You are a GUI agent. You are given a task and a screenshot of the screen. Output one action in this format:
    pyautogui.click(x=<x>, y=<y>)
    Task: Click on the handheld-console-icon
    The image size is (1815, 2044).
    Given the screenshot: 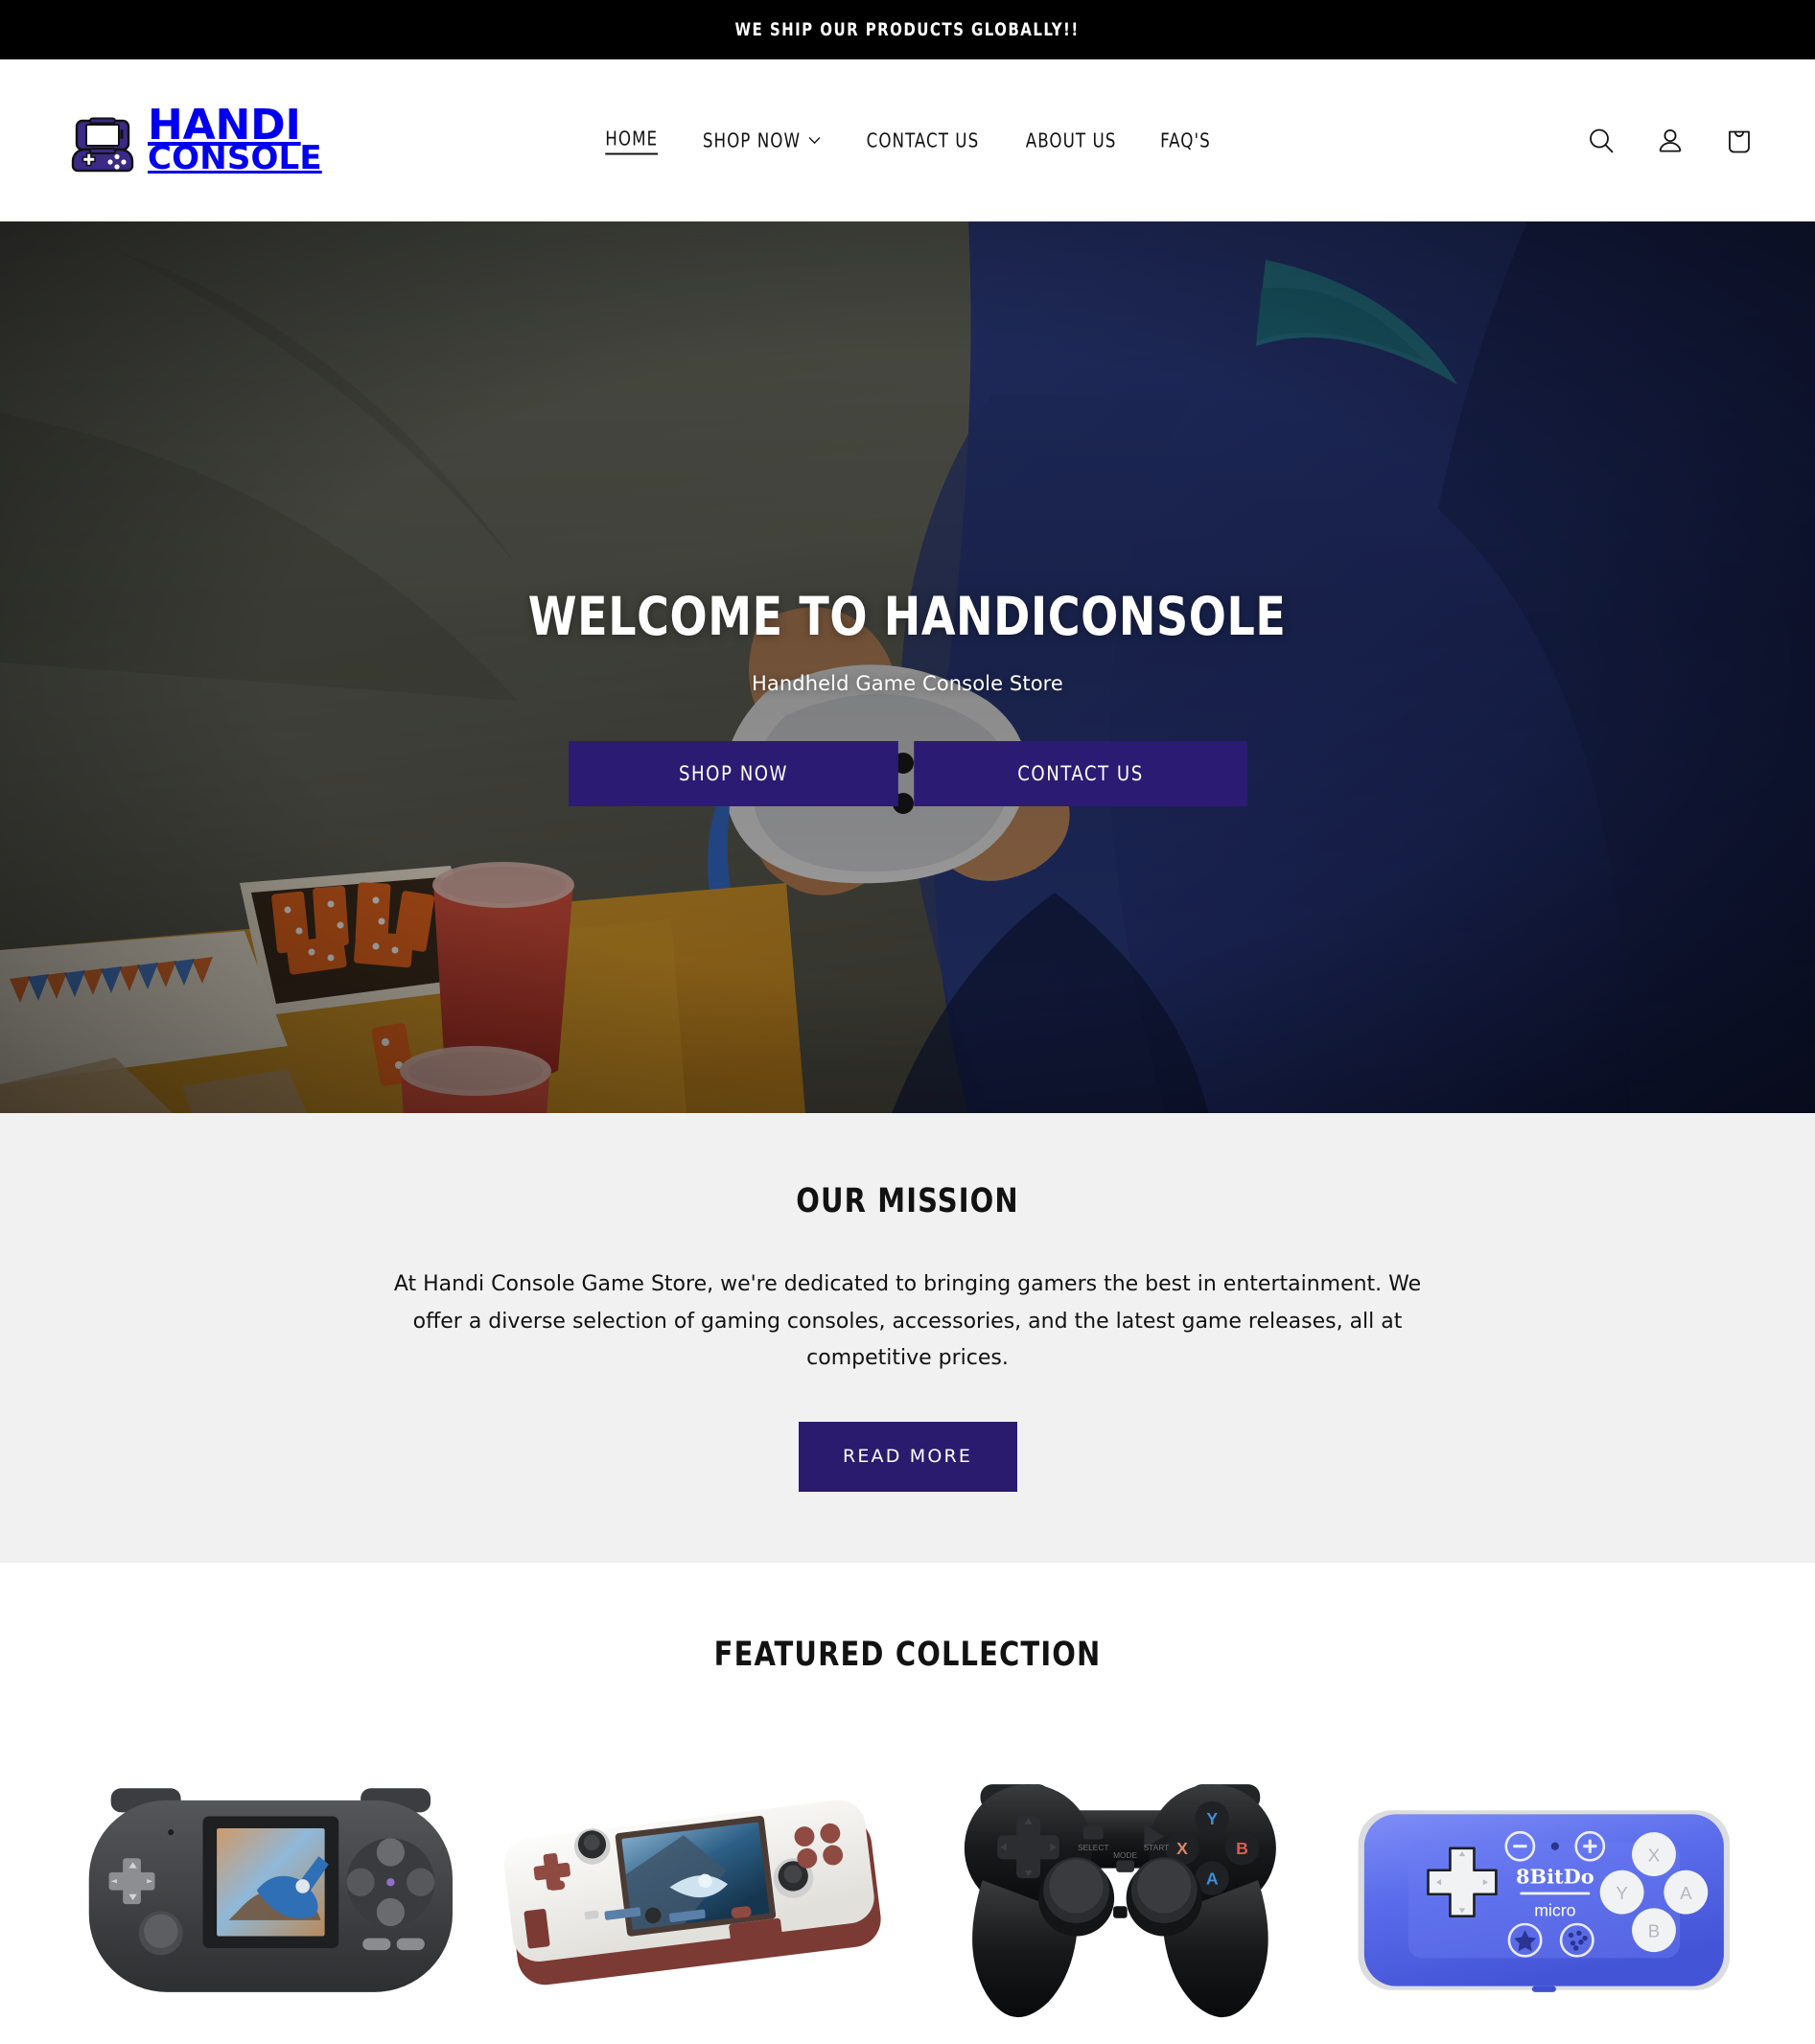 What is the action you would take?
    pyautogui.click(x=102, y=141)
    